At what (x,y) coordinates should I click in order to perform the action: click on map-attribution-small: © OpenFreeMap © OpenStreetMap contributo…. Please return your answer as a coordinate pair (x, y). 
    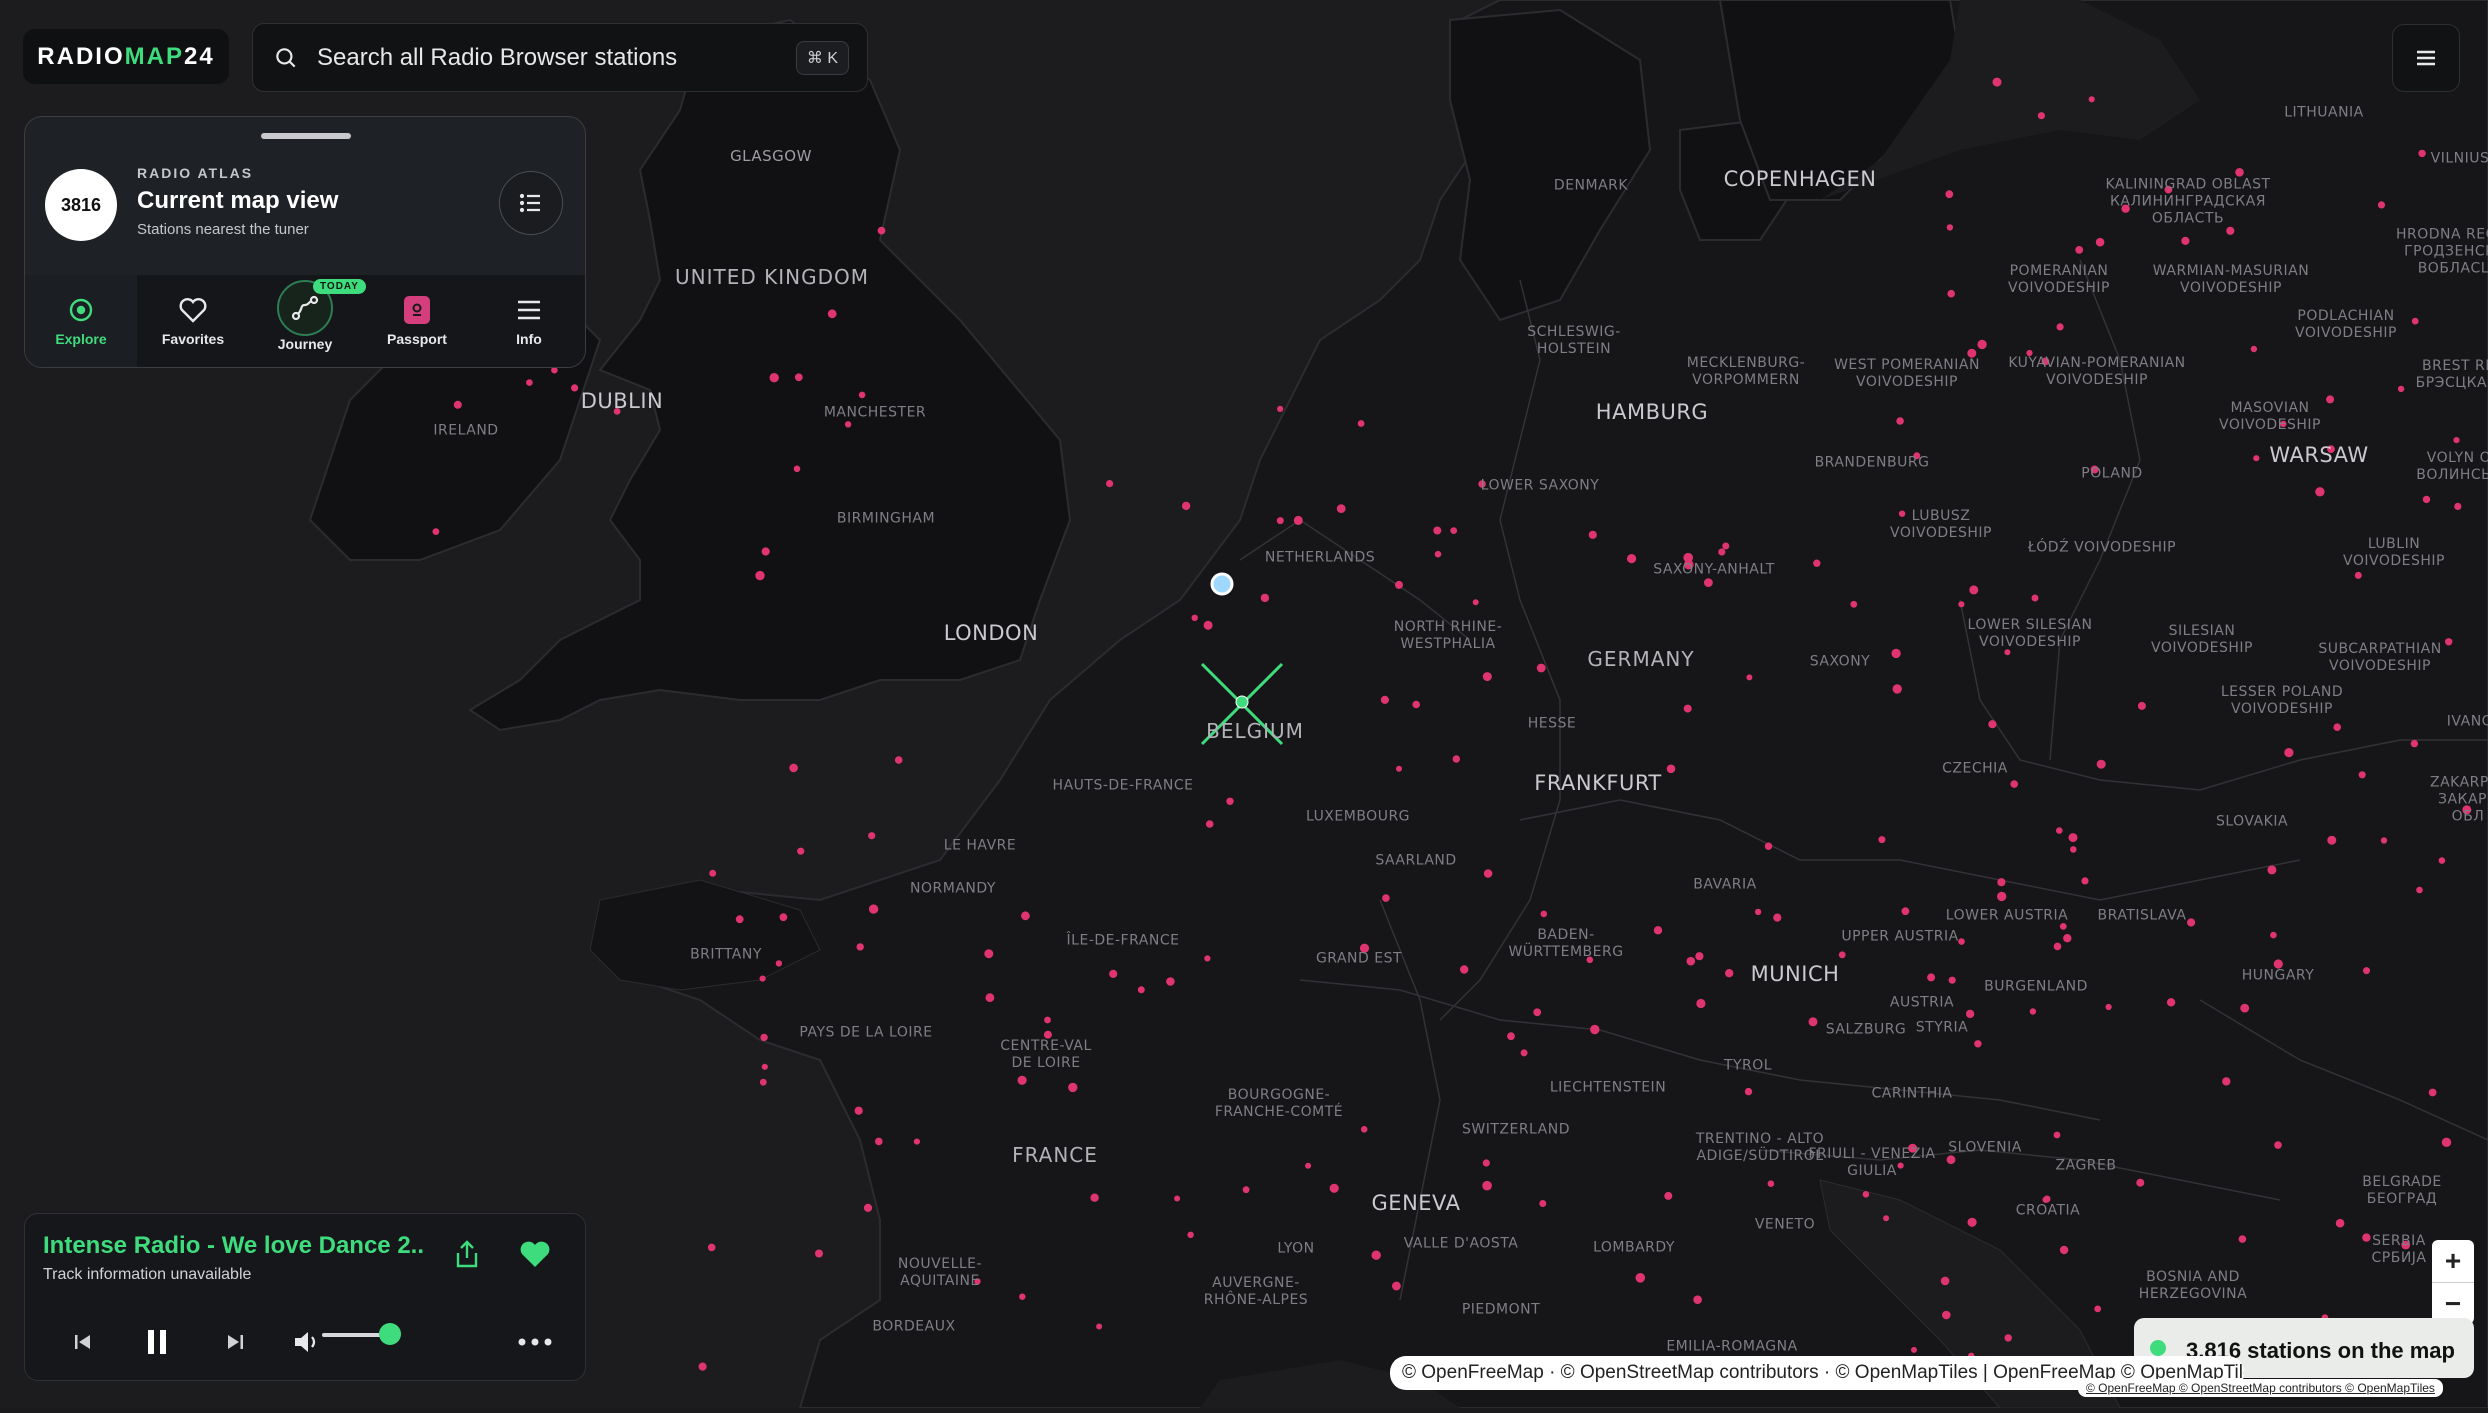
    Looking at the image, I should click on (2260, 1388).